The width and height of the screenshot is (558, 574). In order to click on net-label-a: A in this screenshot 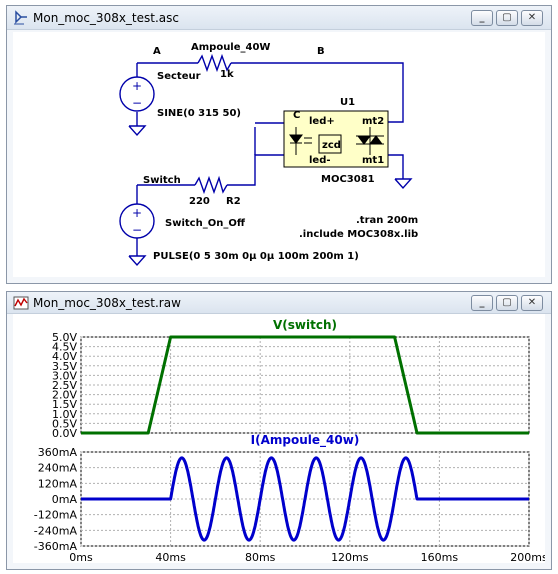, I will do `click(157, 51)`.